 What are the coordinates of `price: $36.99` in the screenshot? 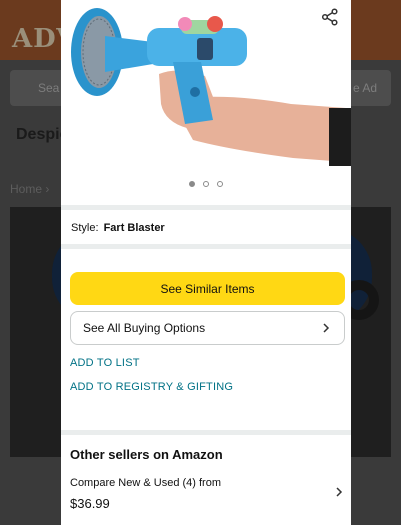 It's located at (90, 503).